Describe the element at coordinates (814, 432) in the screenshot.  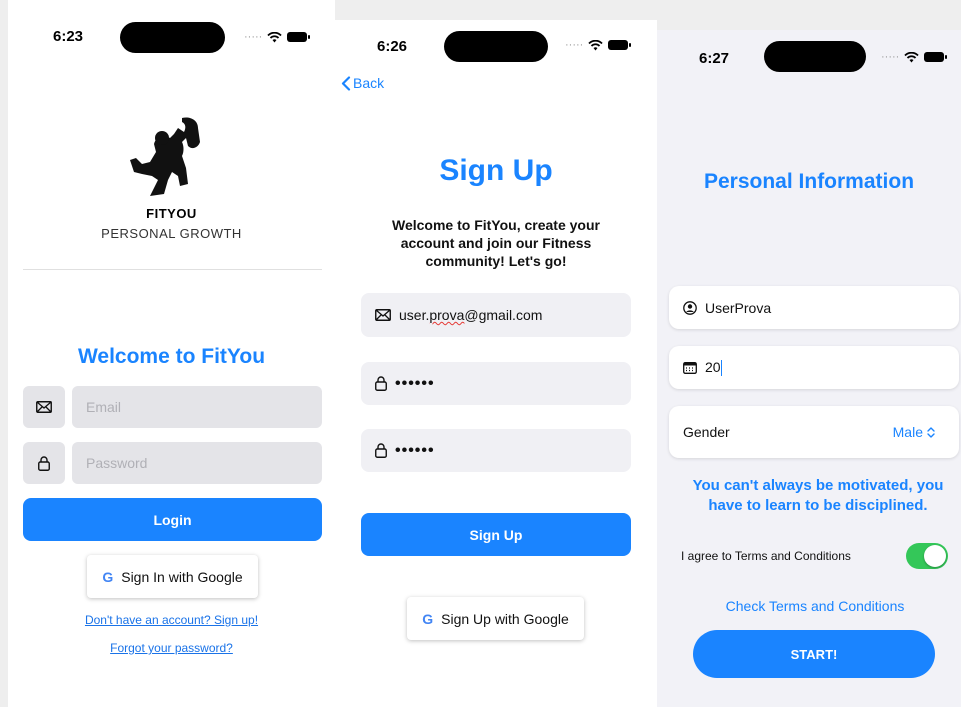
I see `gender-picker: Gender Male` at that location.